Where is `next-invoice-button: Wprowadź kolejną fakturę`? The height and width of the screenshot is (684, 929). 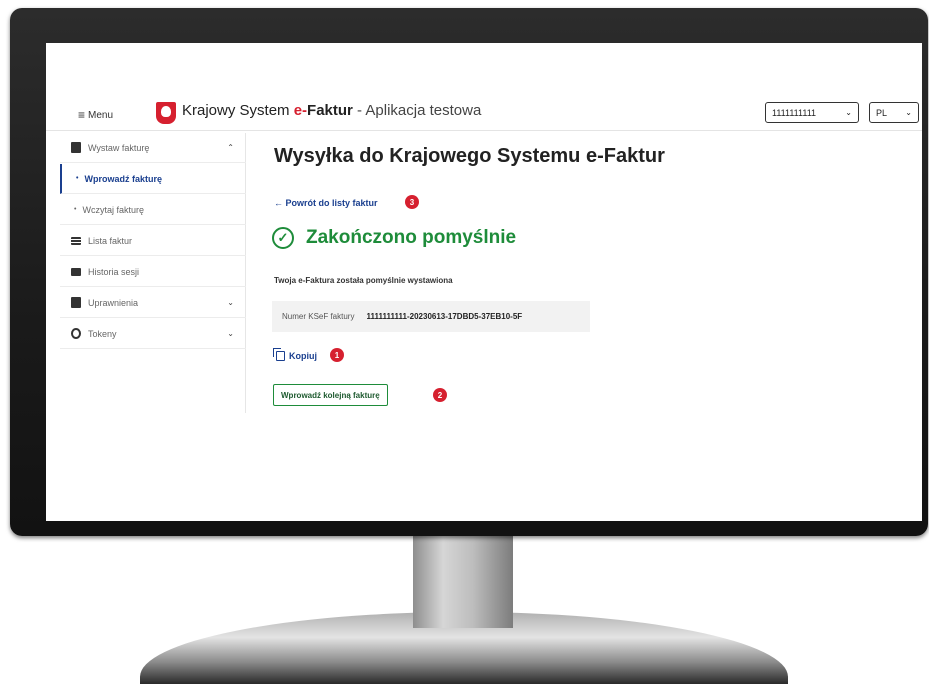
next-invoice-button: Wprowadź kolejną fakturę is located at coordinates (330, 395).